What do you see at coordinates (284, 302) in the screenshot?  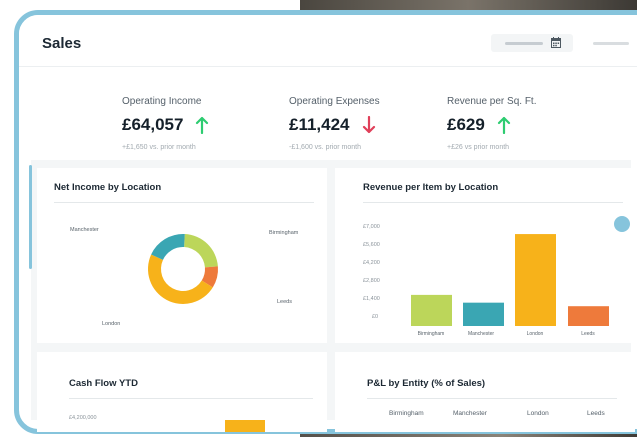 I see `donut-label-leeds: Leeds` at bounding box center [284, 302].